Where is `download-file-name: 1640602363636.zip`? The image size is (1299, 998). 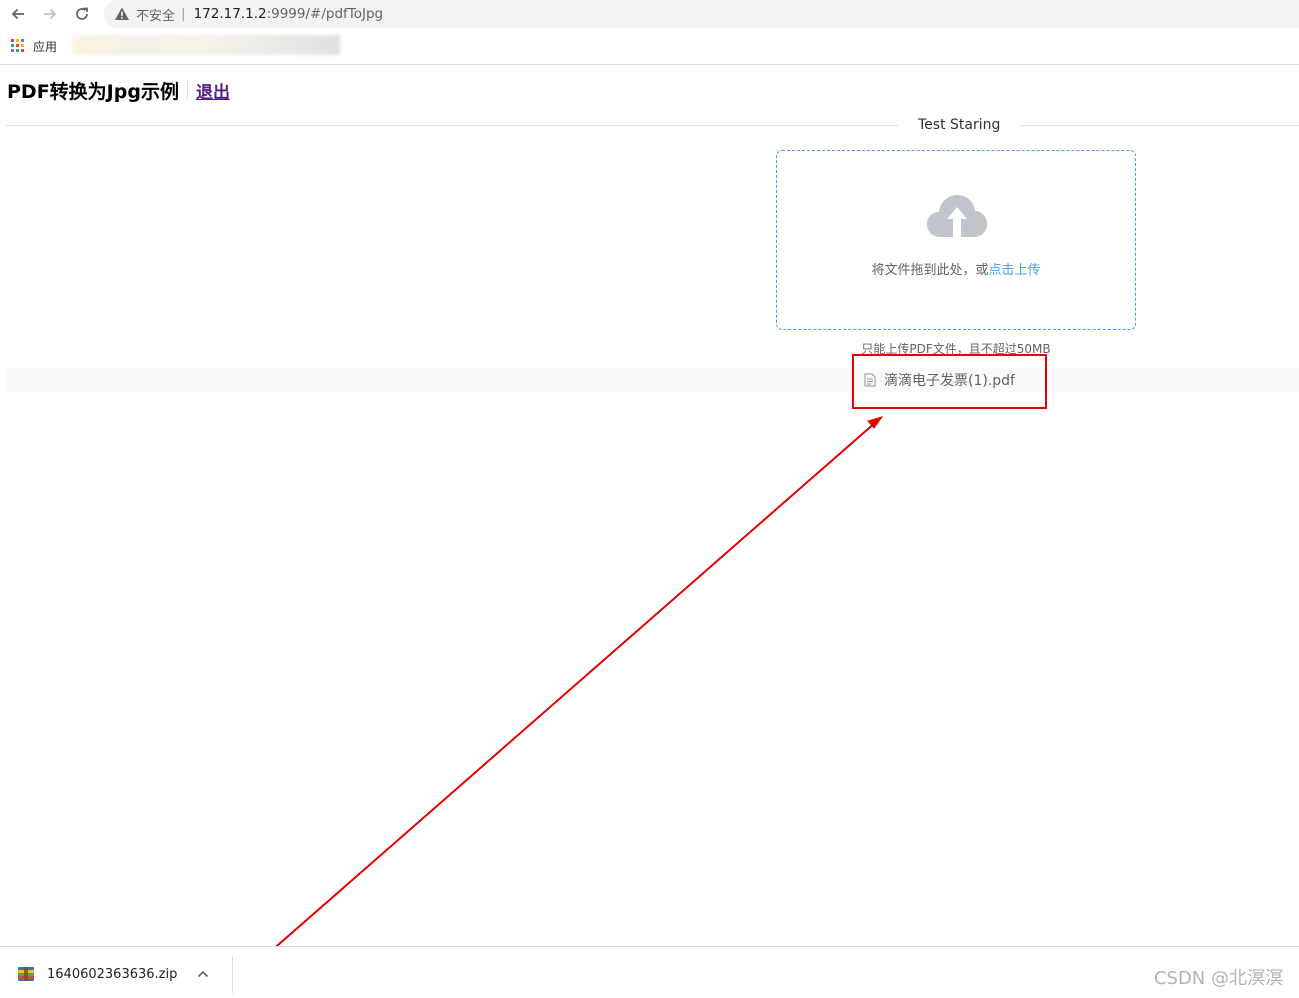 download-file-name: 1640602363636.zip is located at coordinates (112, 974).